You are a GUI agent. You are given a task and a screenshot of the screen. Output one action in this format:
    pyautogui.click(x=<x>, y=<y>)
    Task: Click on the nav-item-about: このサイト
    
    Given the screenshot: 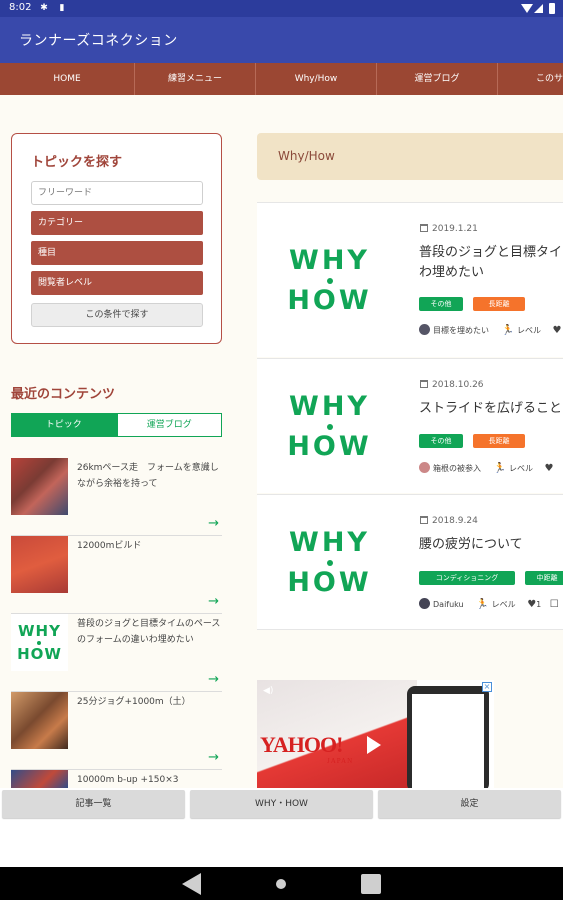 What is the action you would take?
    pyautogui.click(x=530, y=79)
    